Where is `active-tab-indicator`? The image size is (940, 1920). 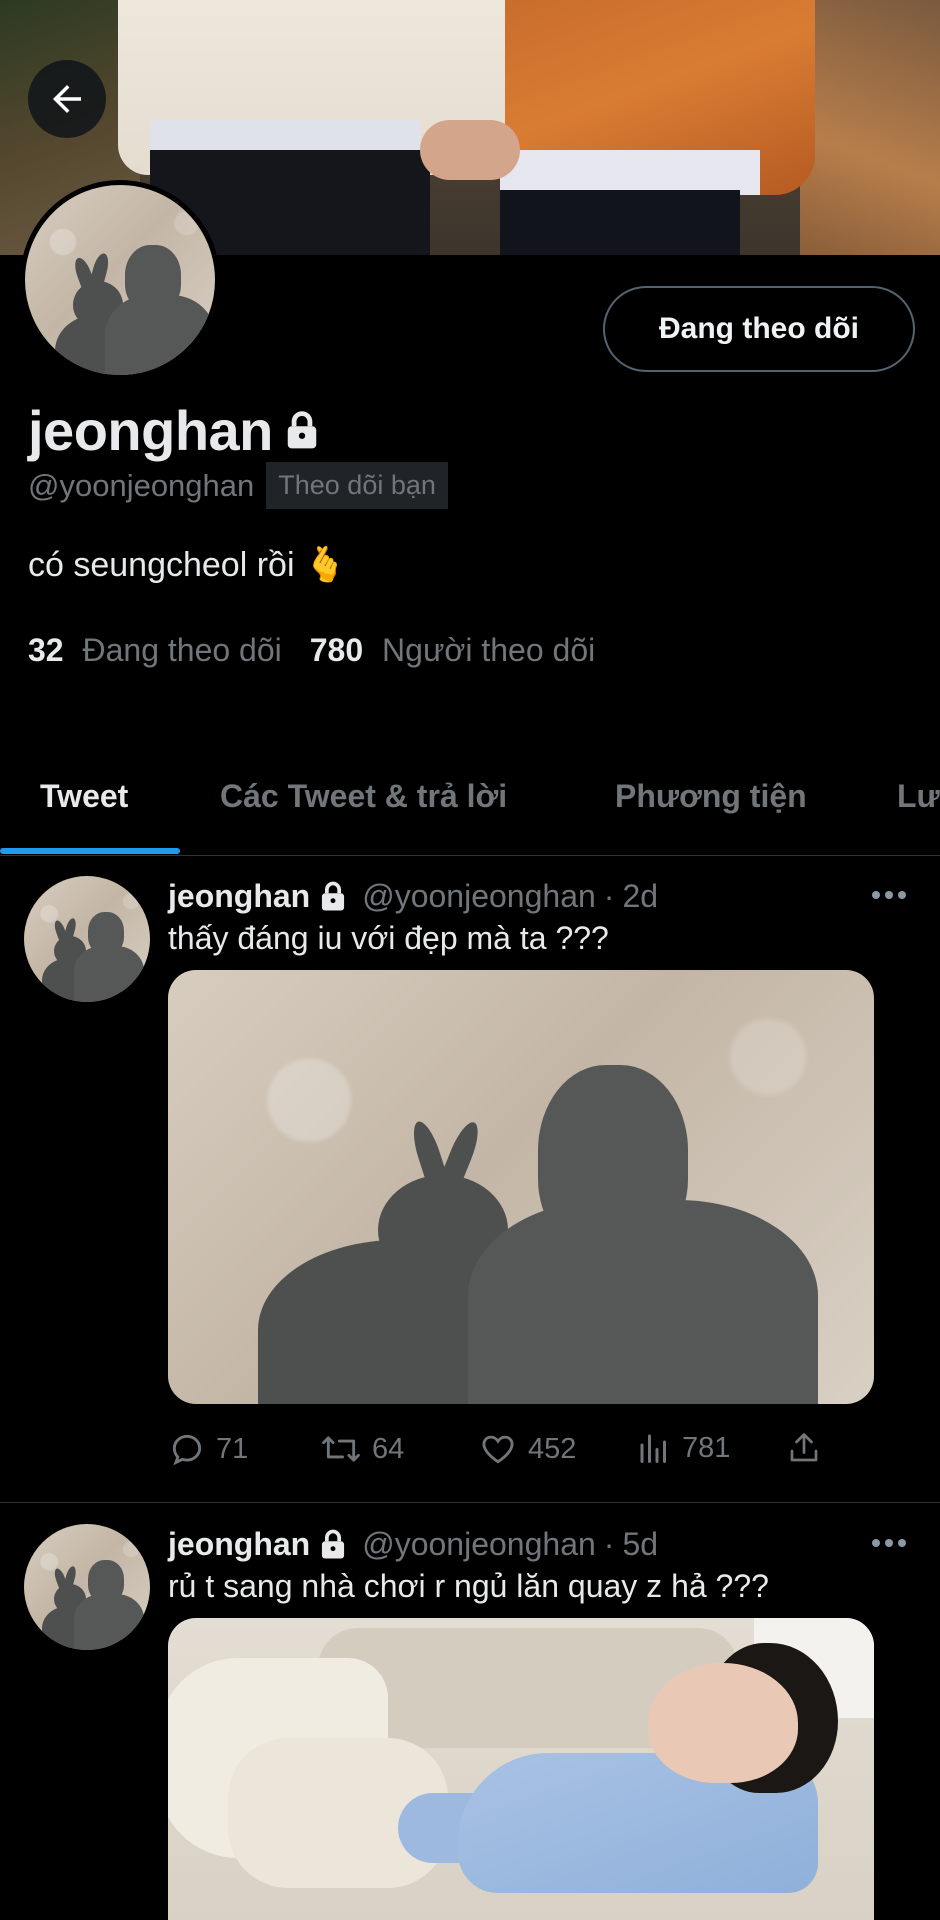
active-tab-indicator is located at coordinates (90, 851).